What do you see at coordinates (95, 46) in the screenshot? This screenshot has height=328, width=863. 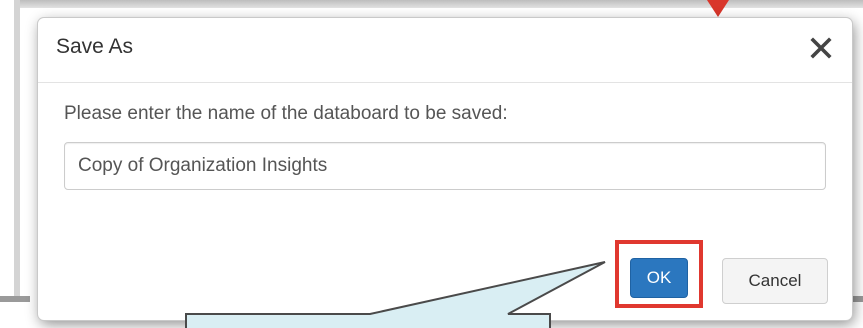 I see `dialog-title: Save As` at bounding box center [95, 46].